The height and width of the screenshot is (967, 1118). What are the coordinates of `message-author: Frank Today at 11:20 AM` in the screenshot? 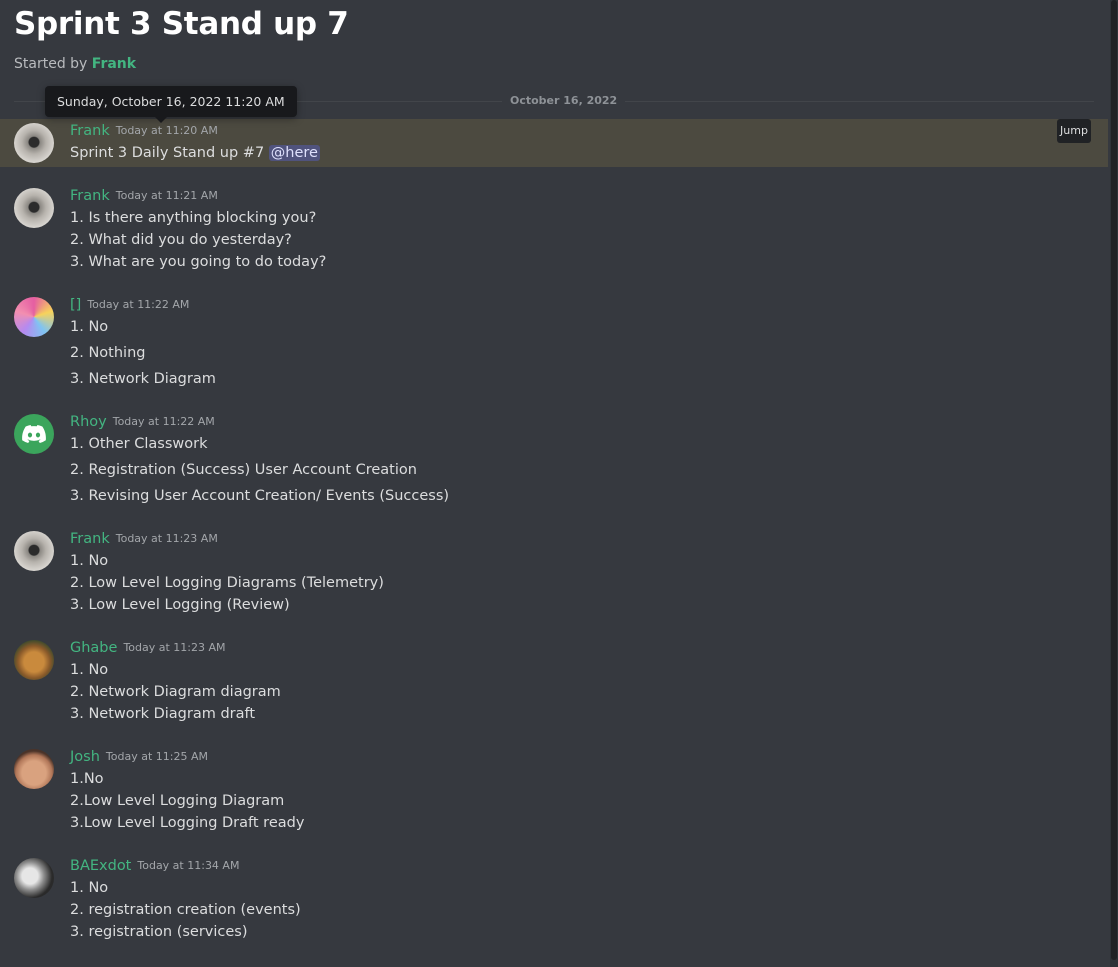 It's located at (144, 131).